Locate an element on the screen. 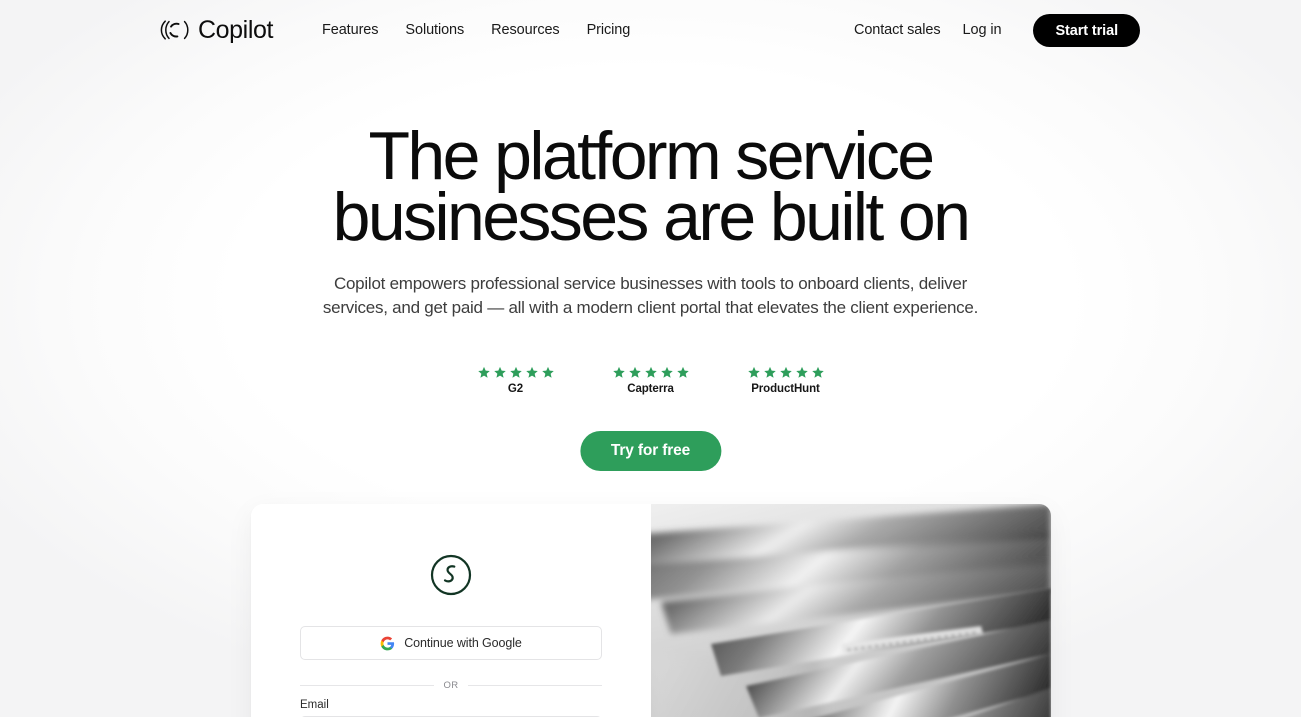  pencils-photo is located at coordinates (851, 610).